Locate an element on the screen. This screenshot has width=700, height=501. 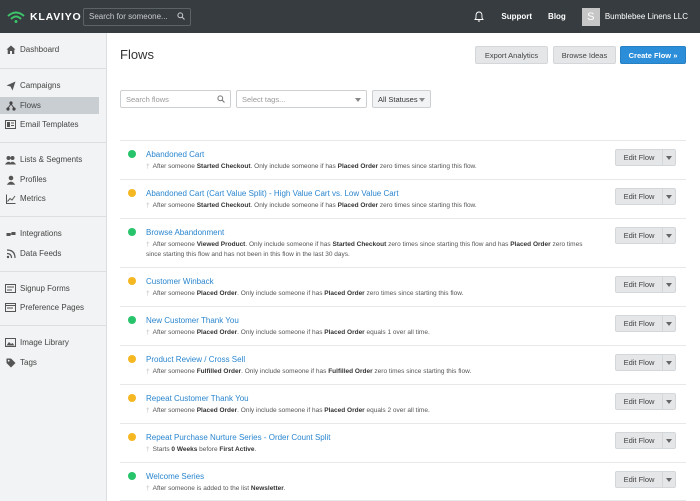
sidebar-item-preference-pages: Preference Pages is located at coordinates (49, 307).